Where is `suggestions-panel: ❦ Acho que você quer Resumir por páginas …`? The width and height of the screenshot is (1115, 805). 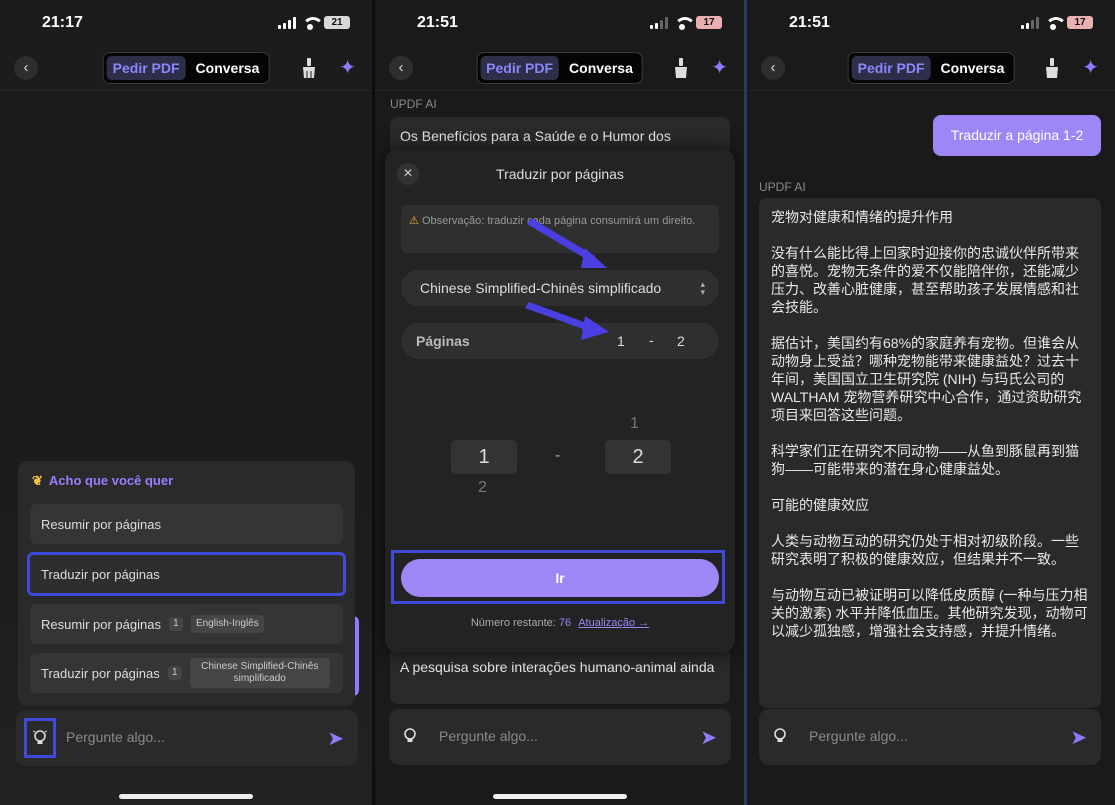 suggestions-panel: ❦ Acho que você quer Resumir por páginas … is located at coordinates (186, 583).